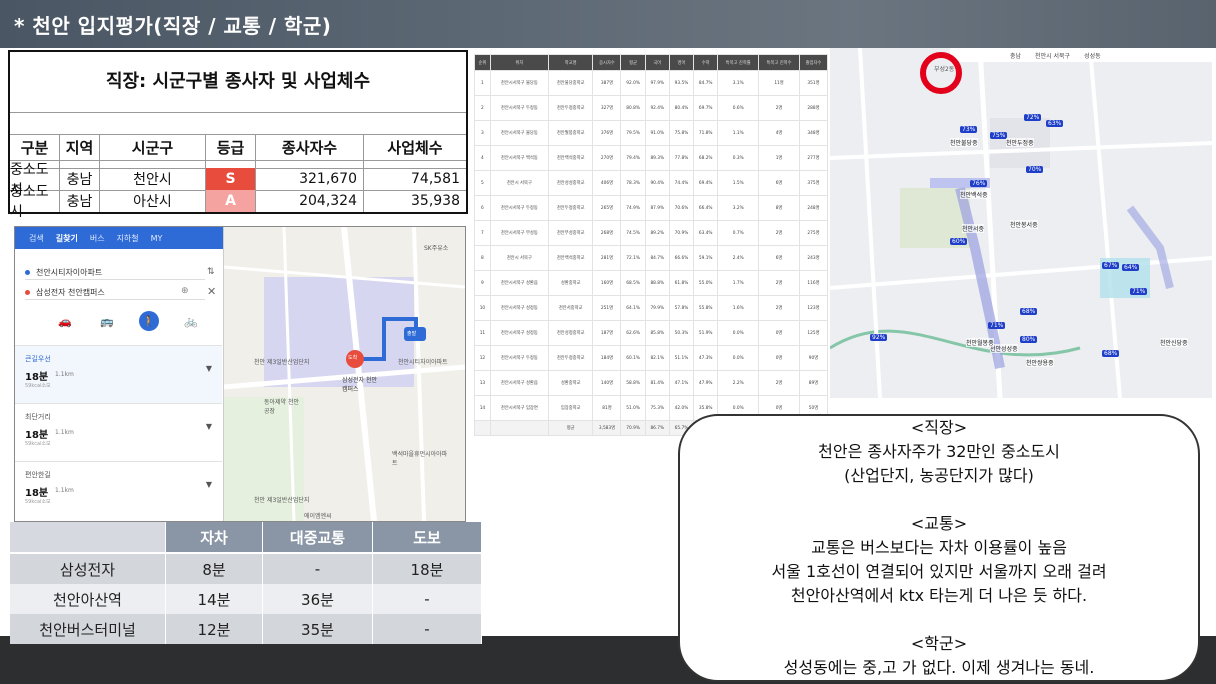  Describe the element at coordinates (633, 258) in the screenshot. I see `table-cell: 72.1%` at that location.